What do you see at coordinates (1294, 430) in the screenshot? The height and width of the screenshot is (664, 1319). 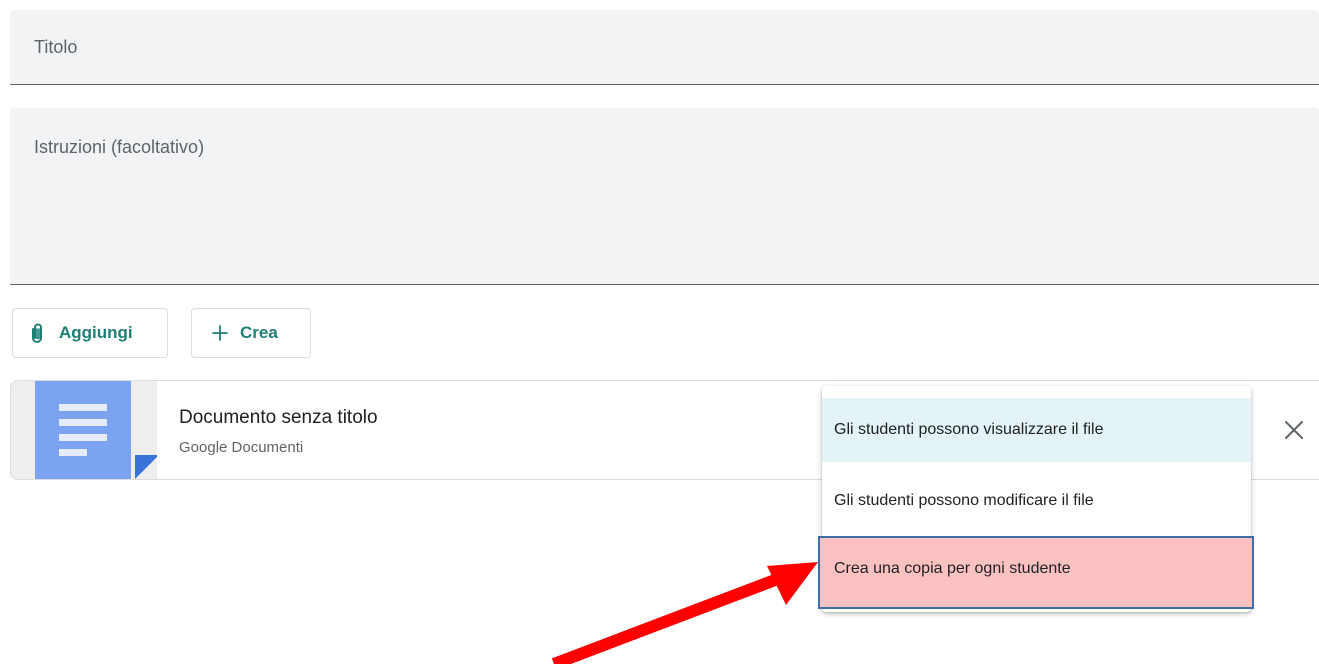 I see `close-icon` at bounding box center [1294, 430].